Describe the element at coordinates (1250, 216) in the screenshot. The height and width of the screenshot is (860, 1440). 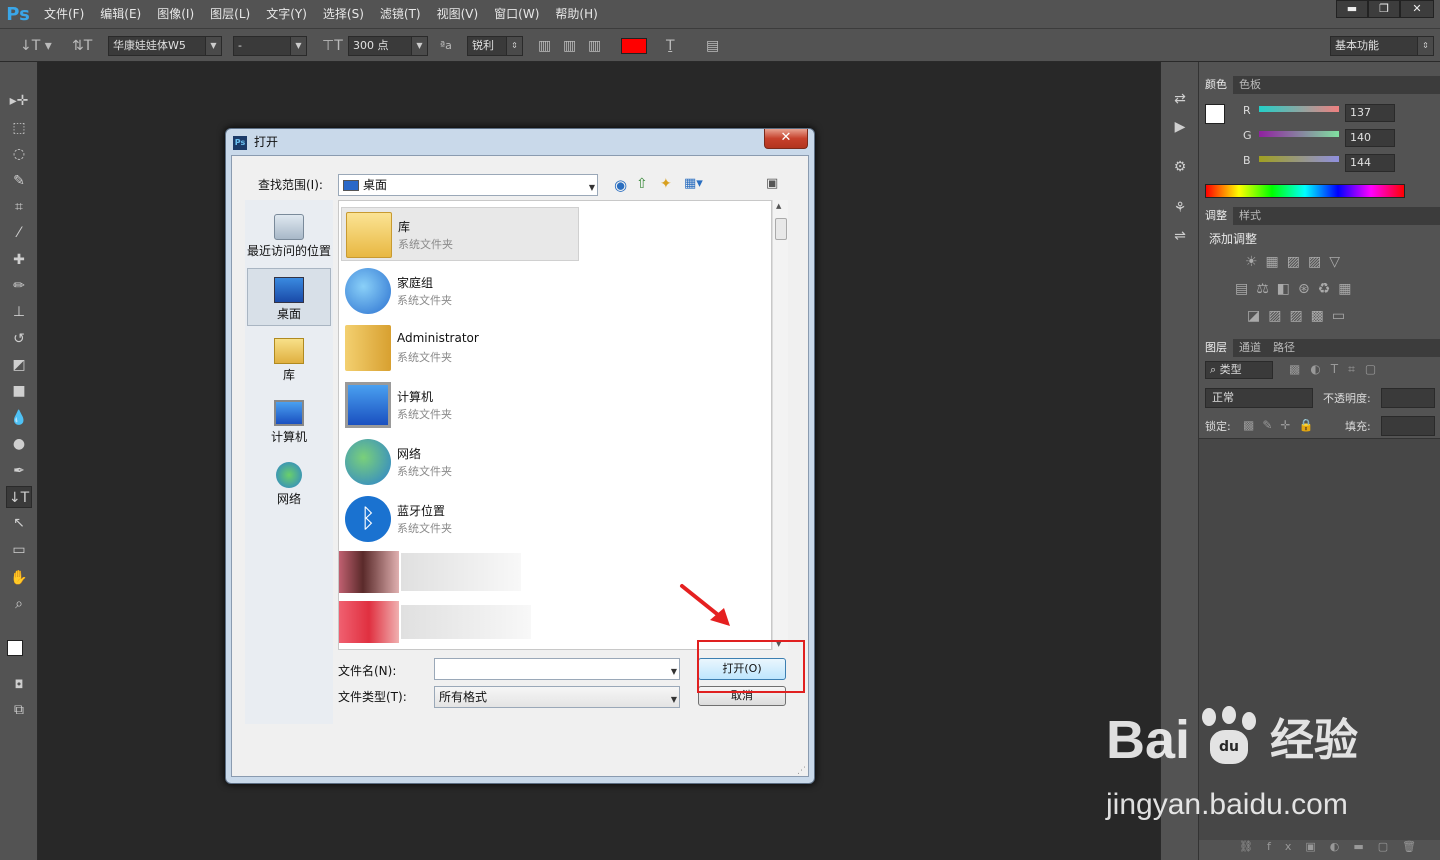
I see `tab-styles: 样式` at that location.